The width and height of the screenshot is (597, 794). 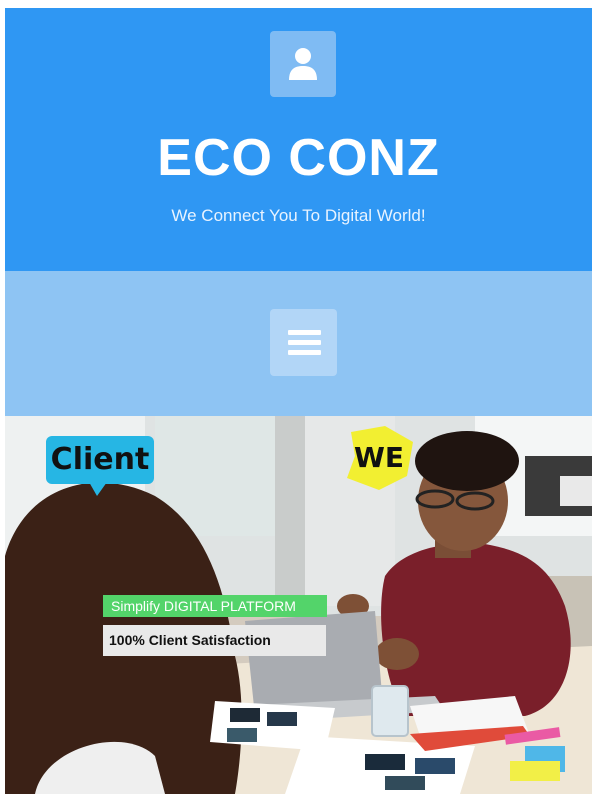 I want to click on user-icon, so click(x=303, y=64).